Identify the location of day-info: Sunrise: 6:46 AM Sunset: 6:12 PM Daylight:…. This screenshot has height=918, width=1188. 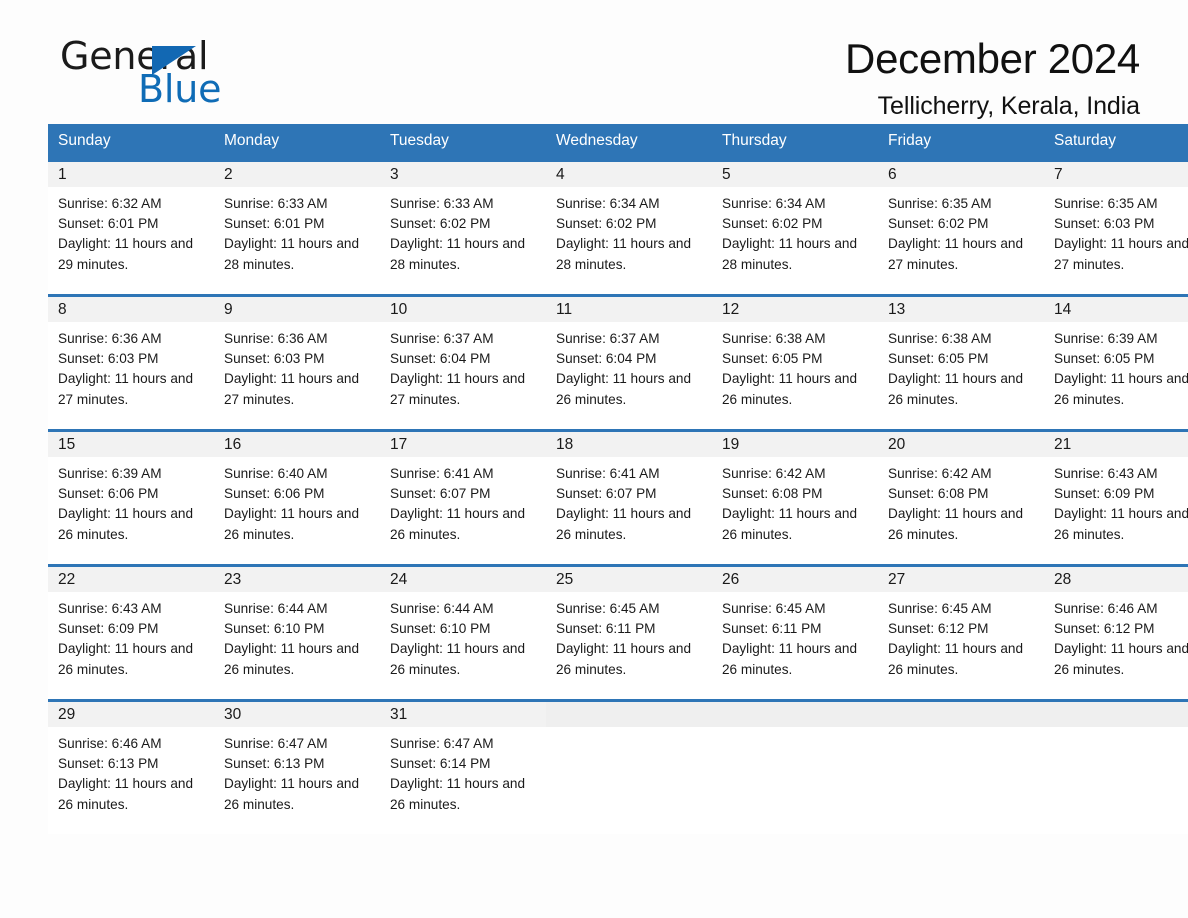
(1116, 636).